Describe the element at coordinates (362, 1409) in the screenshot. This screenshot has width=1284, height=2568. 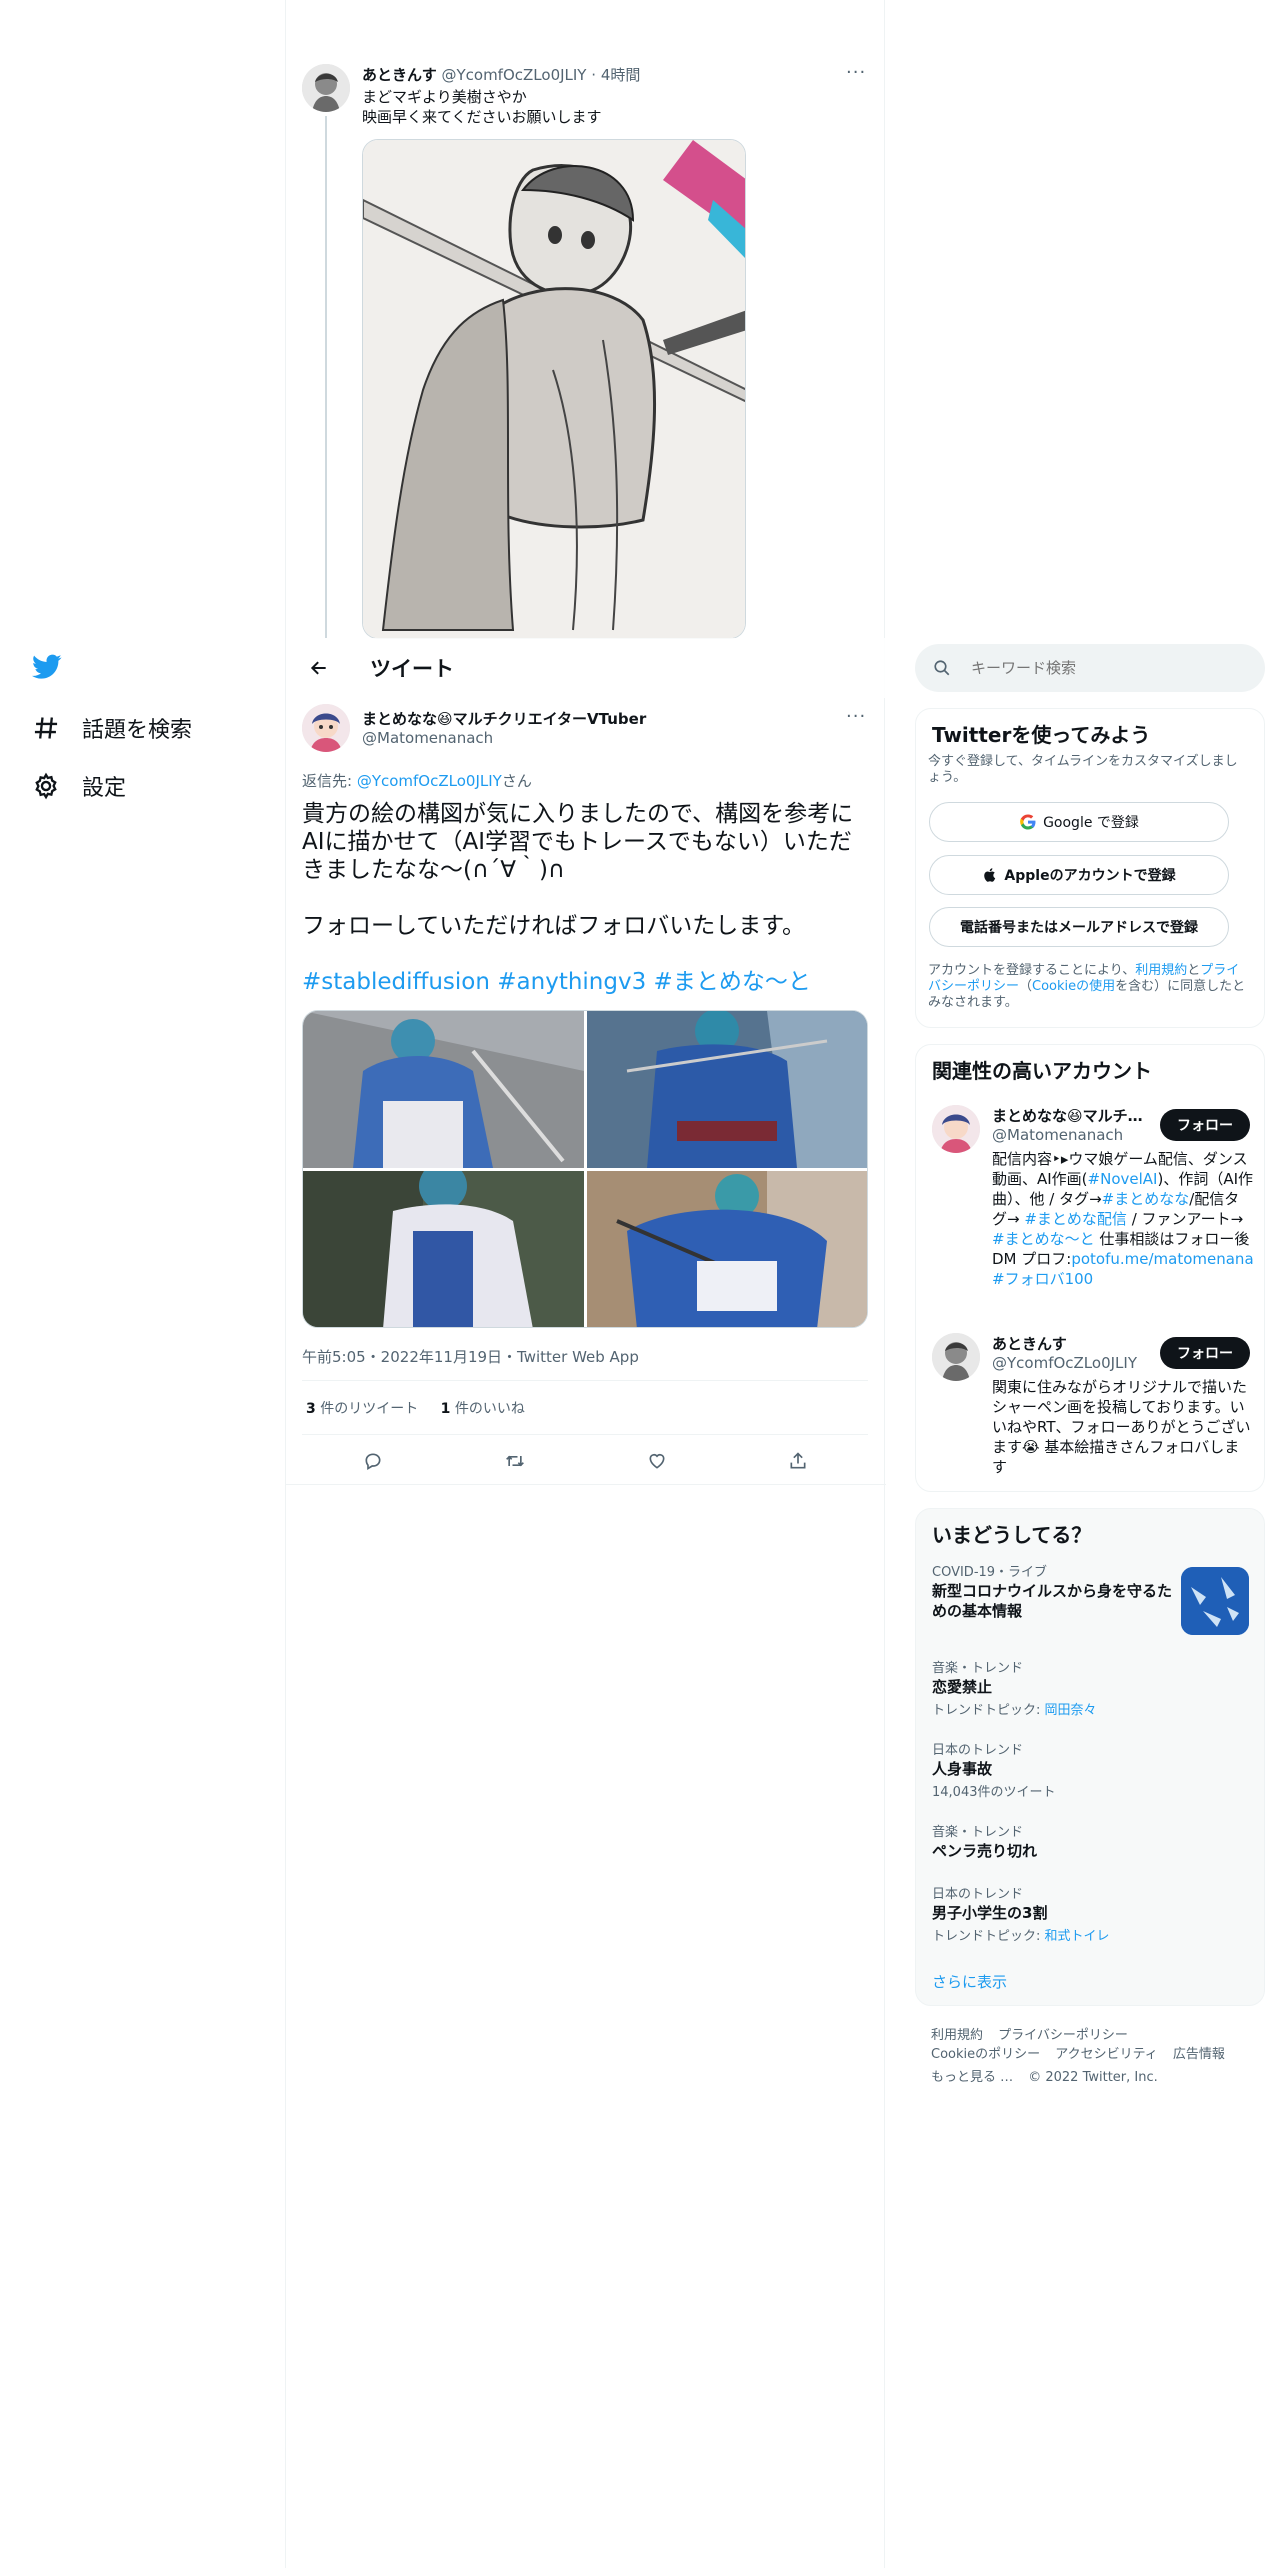
I see `retweet-stat: 3 件のリツイート` at that location.